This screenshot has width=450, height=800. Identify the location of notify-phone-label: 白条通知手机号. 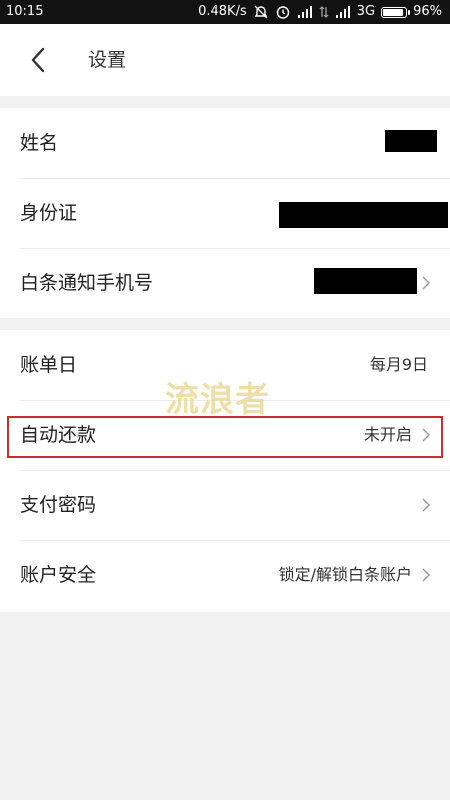
(87, 283).